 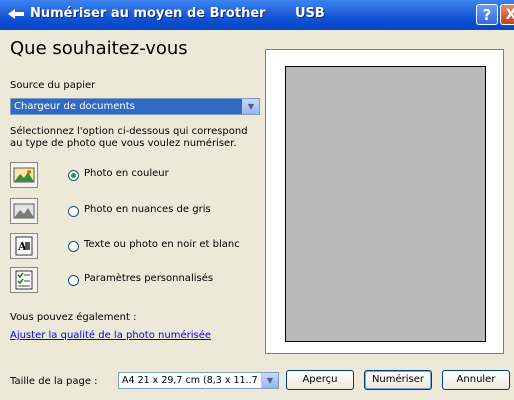 What do you see at coordinates (24, 246) in the screenshot?
I see `bw-text-photo-icon: A` at bounding box center [24, 246].